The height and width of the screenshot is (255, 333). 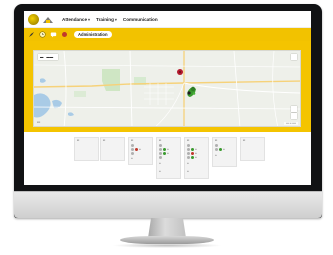 I want to click on zoom-in-icon, so click(x=294, y=109).